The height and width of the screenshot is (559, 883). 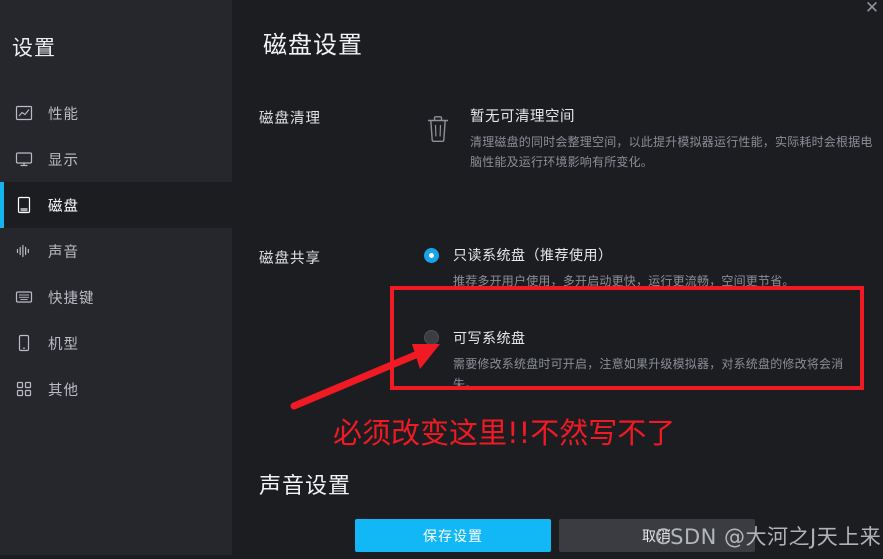 What do you see at coordinates (24, 297) in the screenshot?
I see `keyboard-icon` at bounding box center [24, 297].